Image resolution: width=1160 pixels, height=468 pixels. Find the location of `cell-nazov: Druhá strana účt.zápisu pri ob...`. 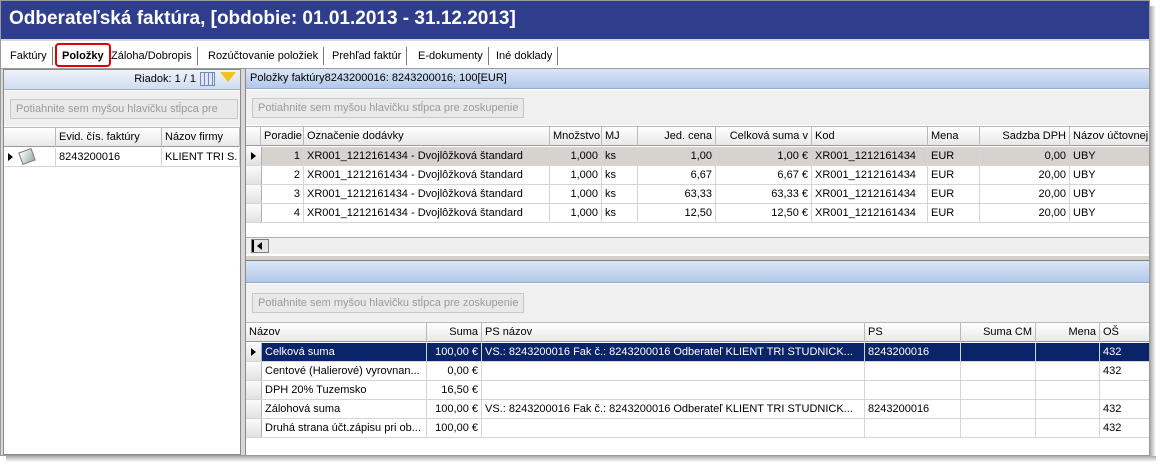

cell-nazov: Druhá strana účt.zápisu pri ob... is located at coordinates (344, 428).